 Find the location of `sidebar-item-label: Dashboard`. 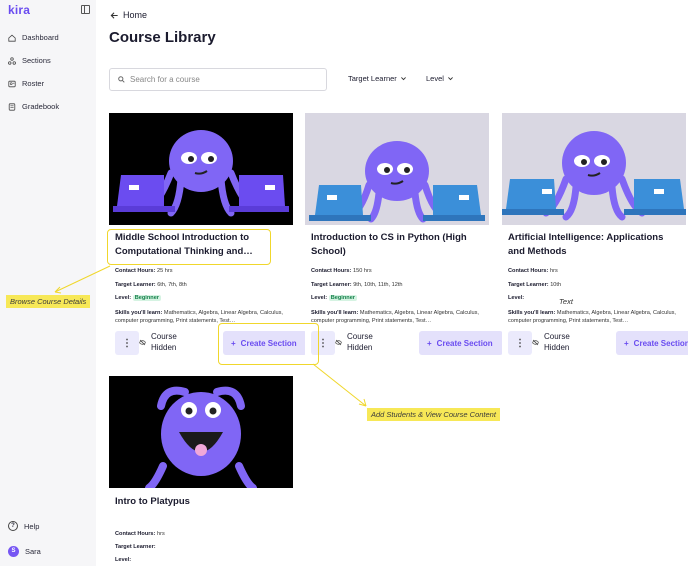

sidebar-item-label: Dashboard is located at coordinates (40, 37).